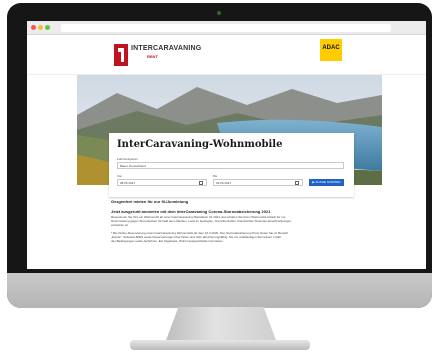 The width and height of the screenshot is (440, 355). What do you see at coordinates (127, 159) in the screenshot?
I see `location-label: Fahrtziel/gebiet` at bounding box center [127, 159].